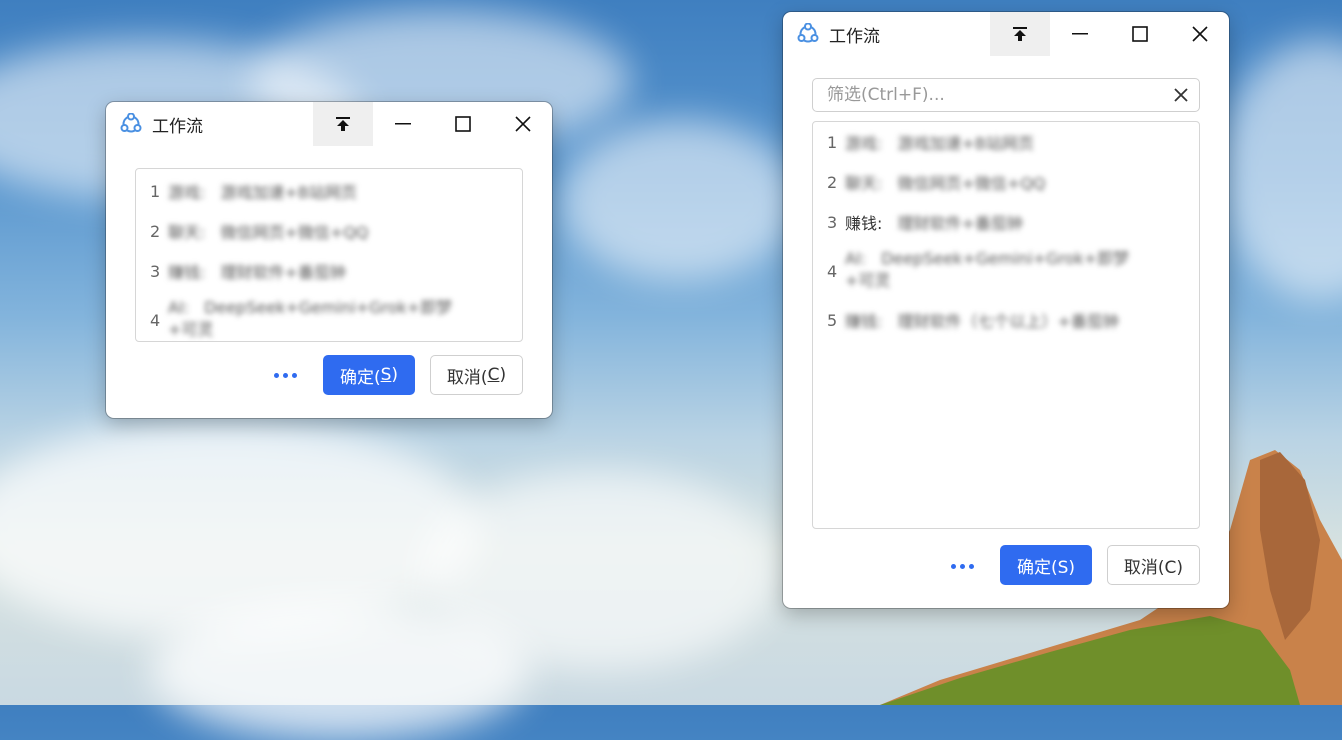  I want to click on clear-search-icon, so click(1181, 95).